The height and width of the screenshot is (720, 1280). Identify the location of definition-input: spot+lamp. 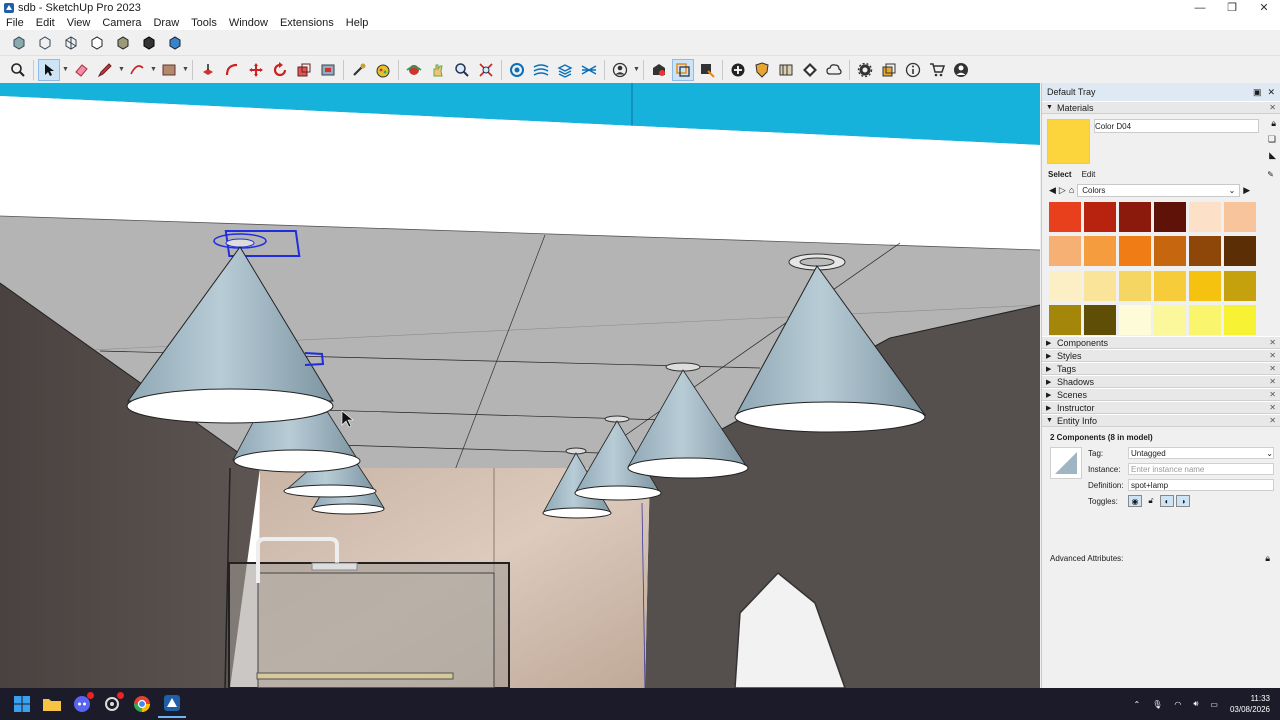
(1201, 485).